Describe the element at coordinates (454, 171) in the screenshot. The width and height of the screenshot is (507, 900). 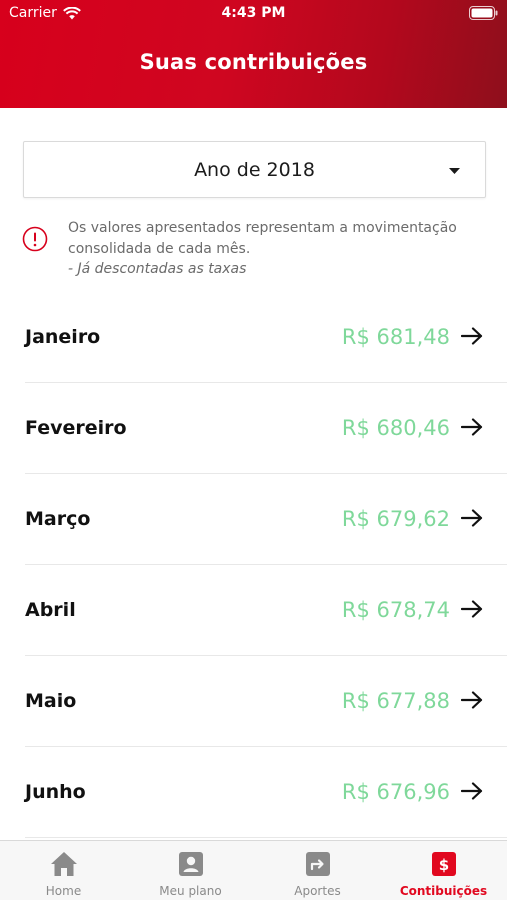
I see `caret-down-icon` at that location.